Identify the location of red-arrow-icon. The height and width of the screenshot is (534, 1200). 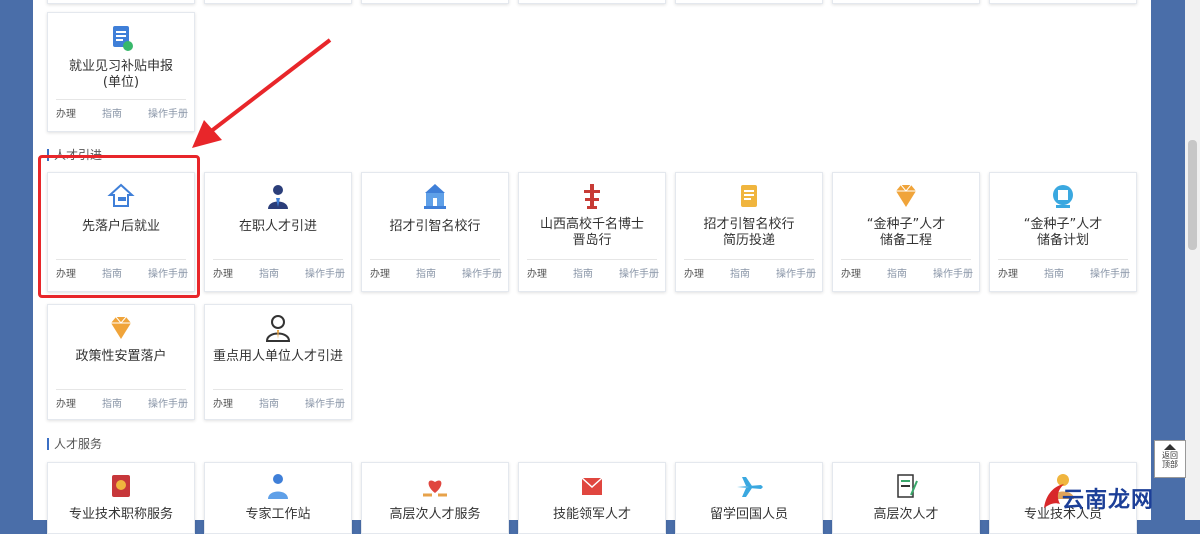
(262, 93).